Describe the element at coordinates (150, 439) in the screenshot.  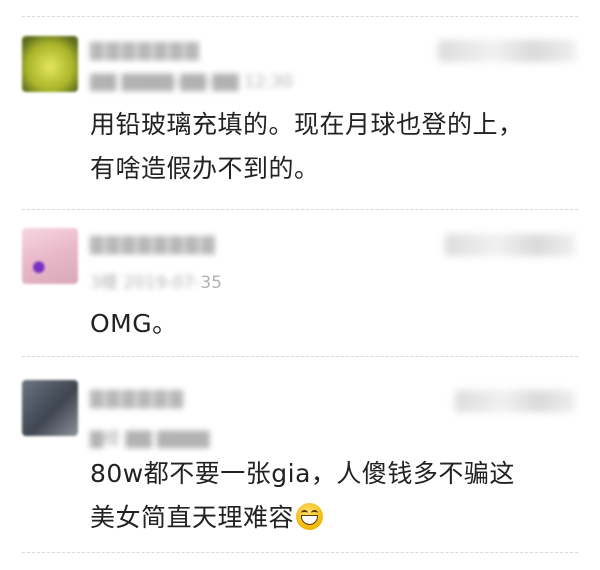
I see `comment-meta: ▇楼 ▇▇ ▇▇▇▇` at that location.